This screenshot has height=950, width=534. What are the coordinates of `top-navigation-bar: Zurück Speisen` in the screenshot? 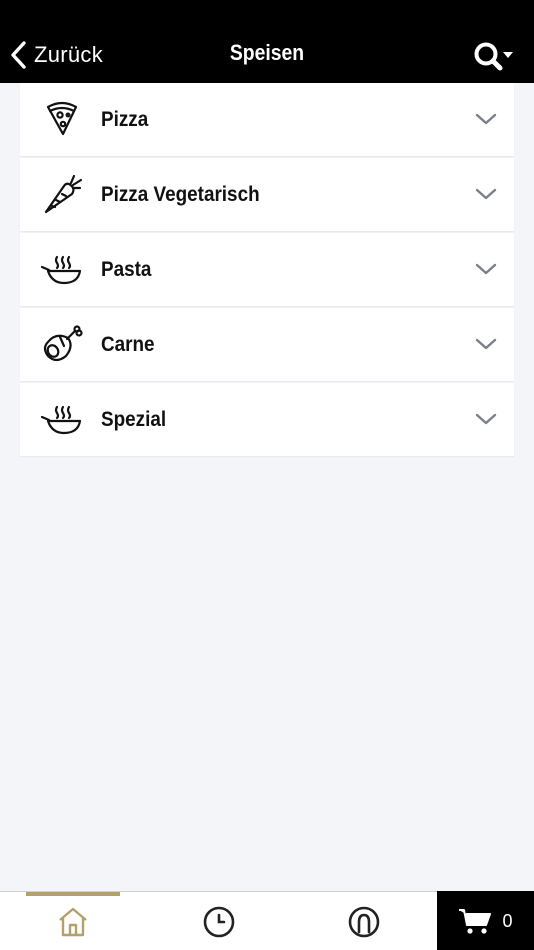 It's located at (267, 41).